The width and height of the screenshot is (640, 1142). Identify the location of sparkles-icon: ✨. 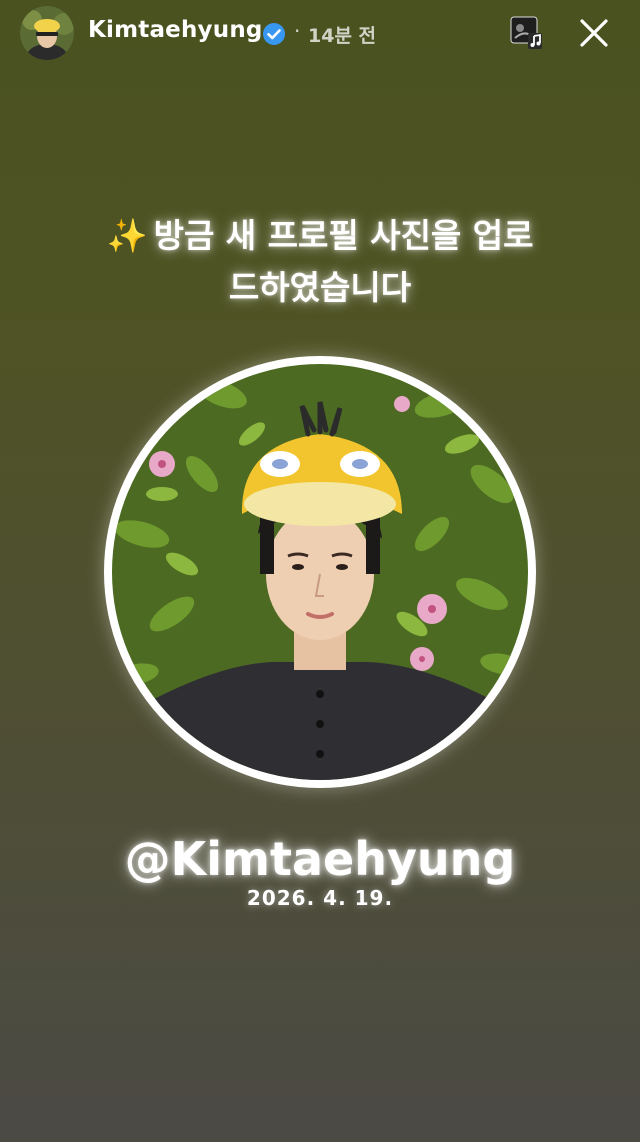
(127, 235).